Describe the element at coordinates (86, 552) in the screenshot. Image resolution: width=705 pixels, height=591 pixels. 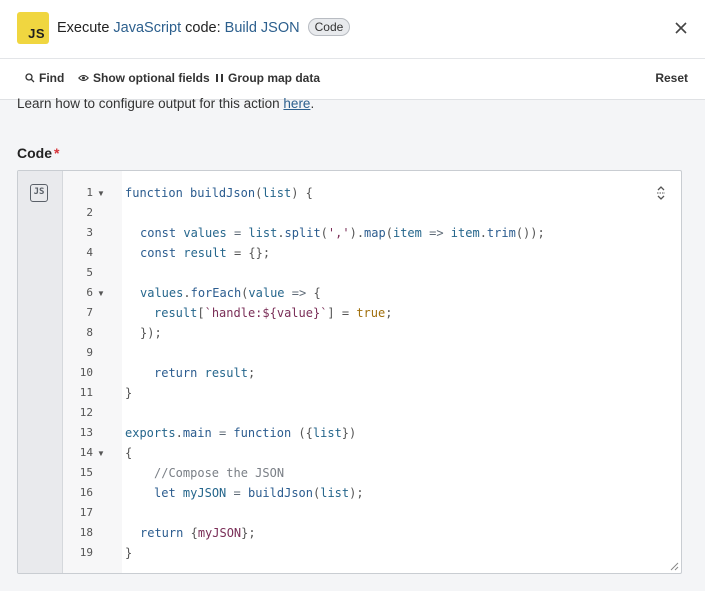
I see `line-number: 19` at that location.